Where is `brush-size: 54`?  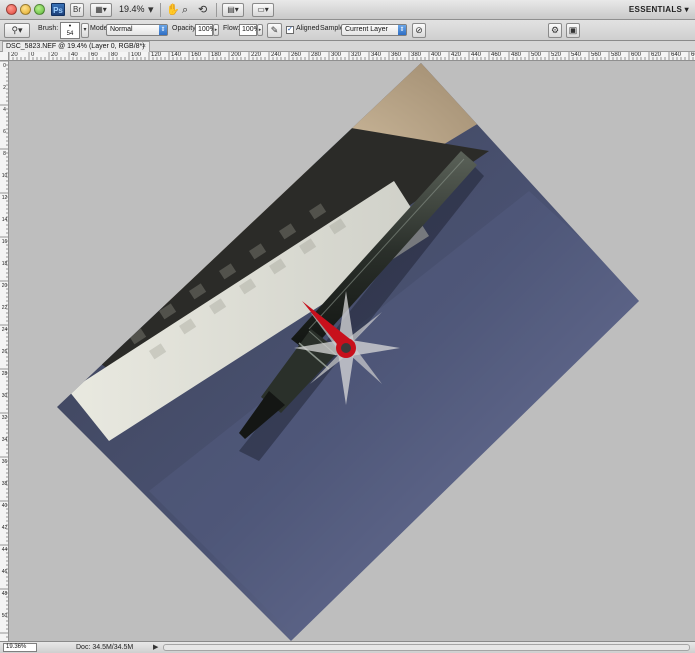
brush-size: 54 is located at coordinates (70, 34).